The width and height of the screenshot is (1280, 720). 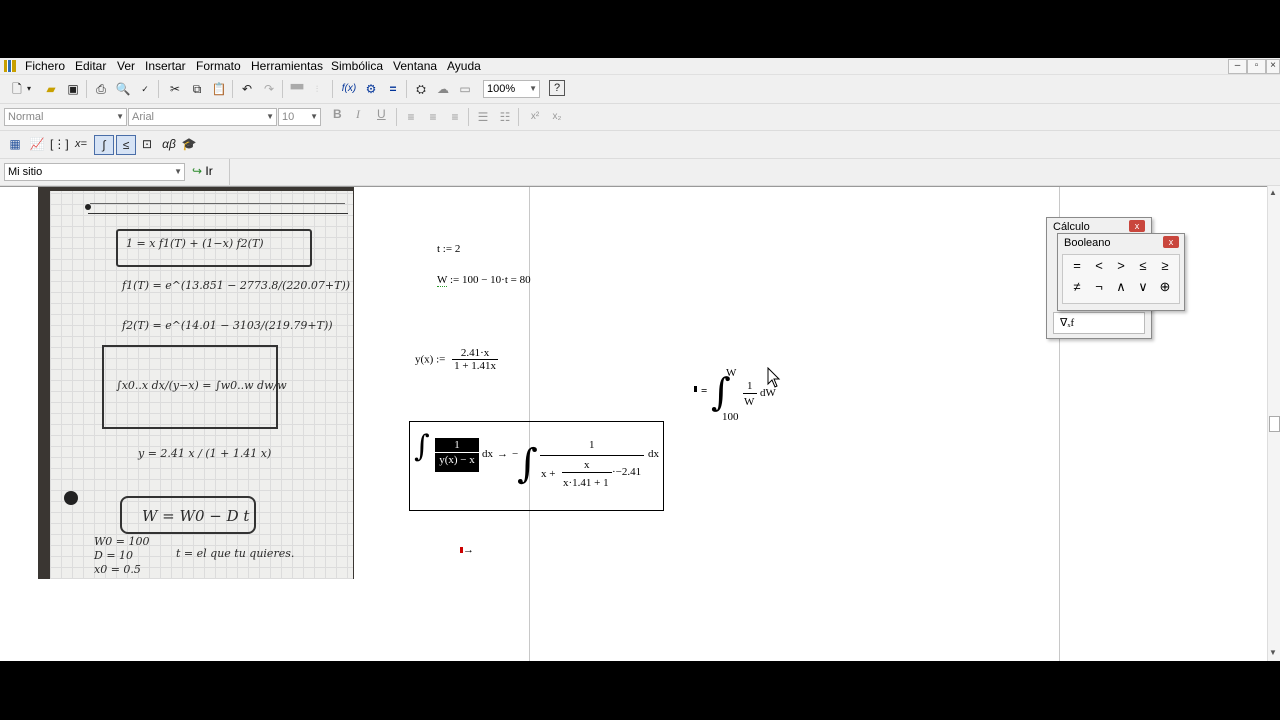 I want to click on calculus-toolbar-icon: ∫, so click(x=104, y=145).